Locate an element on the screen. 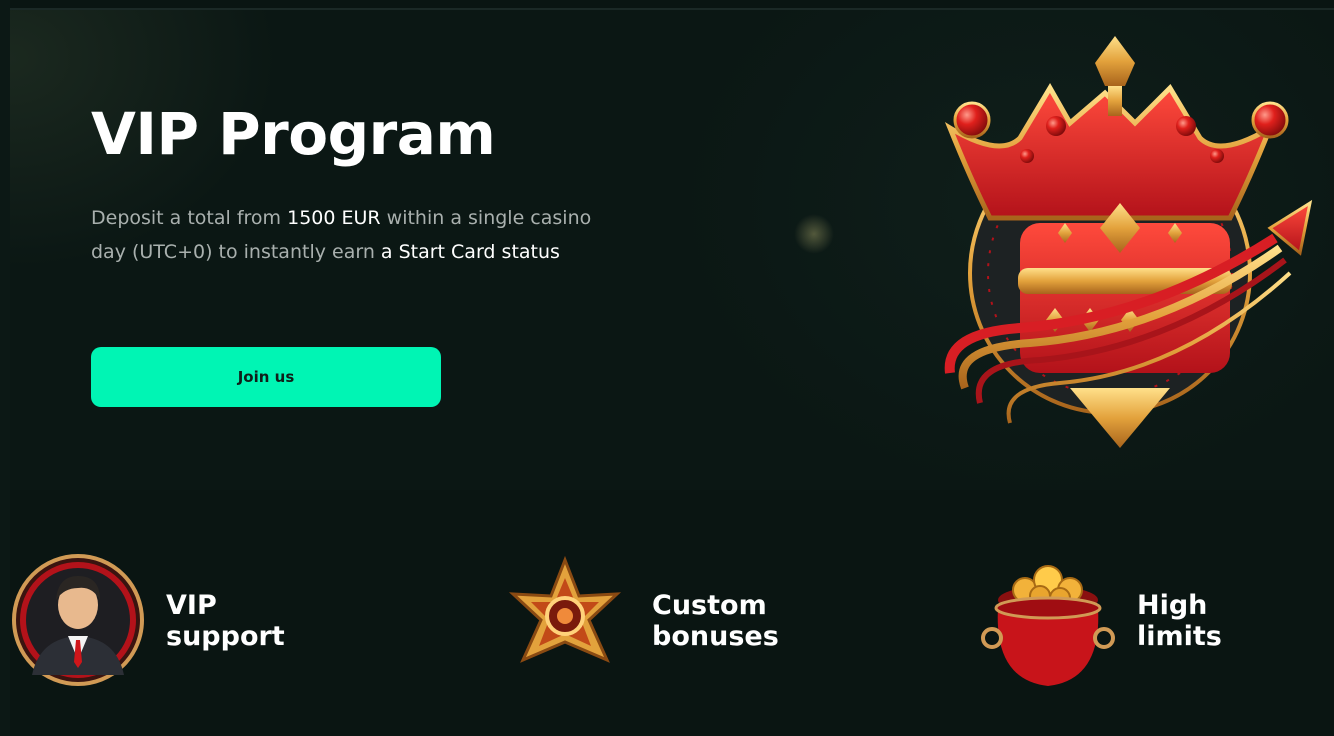 Image resolution: width=1334 pixels, height=736 pixels. page-title: VIP Program is located at coordinates (293, 134).